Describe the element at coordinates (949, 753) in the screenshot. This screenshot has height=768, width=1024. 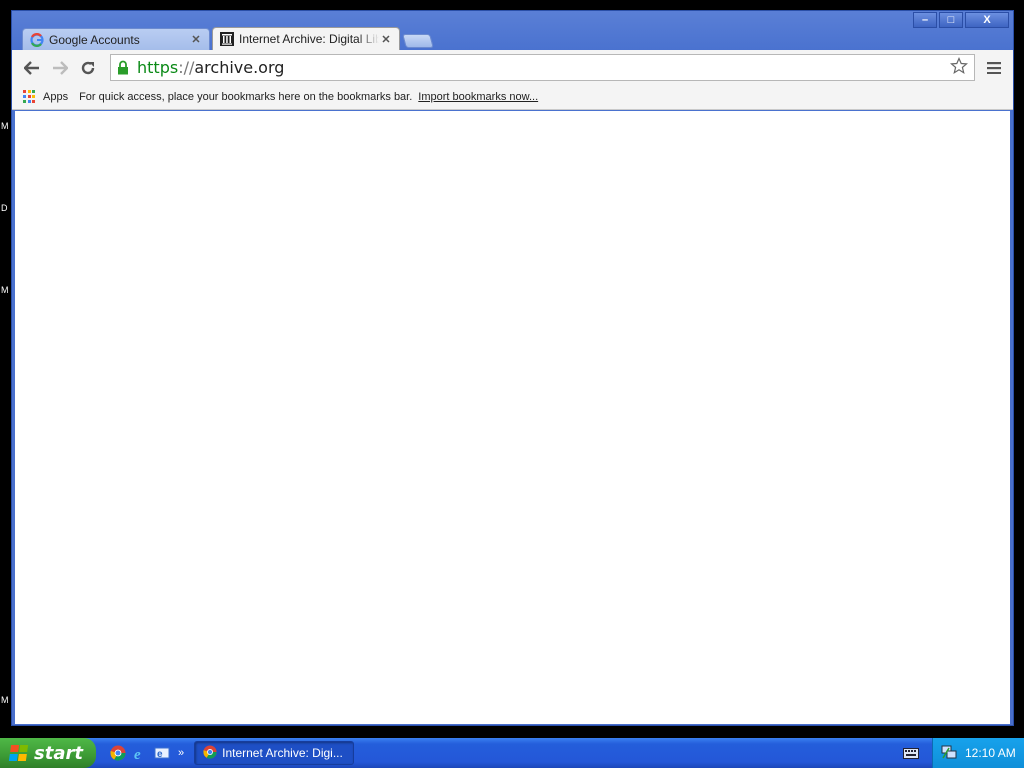
I see `network-icon` at that location.